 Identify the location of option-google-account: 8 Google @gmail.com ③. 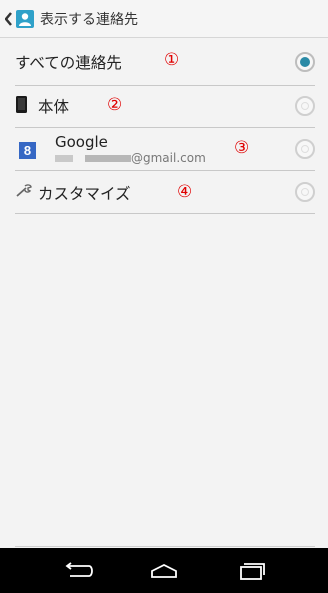
(165, 149).